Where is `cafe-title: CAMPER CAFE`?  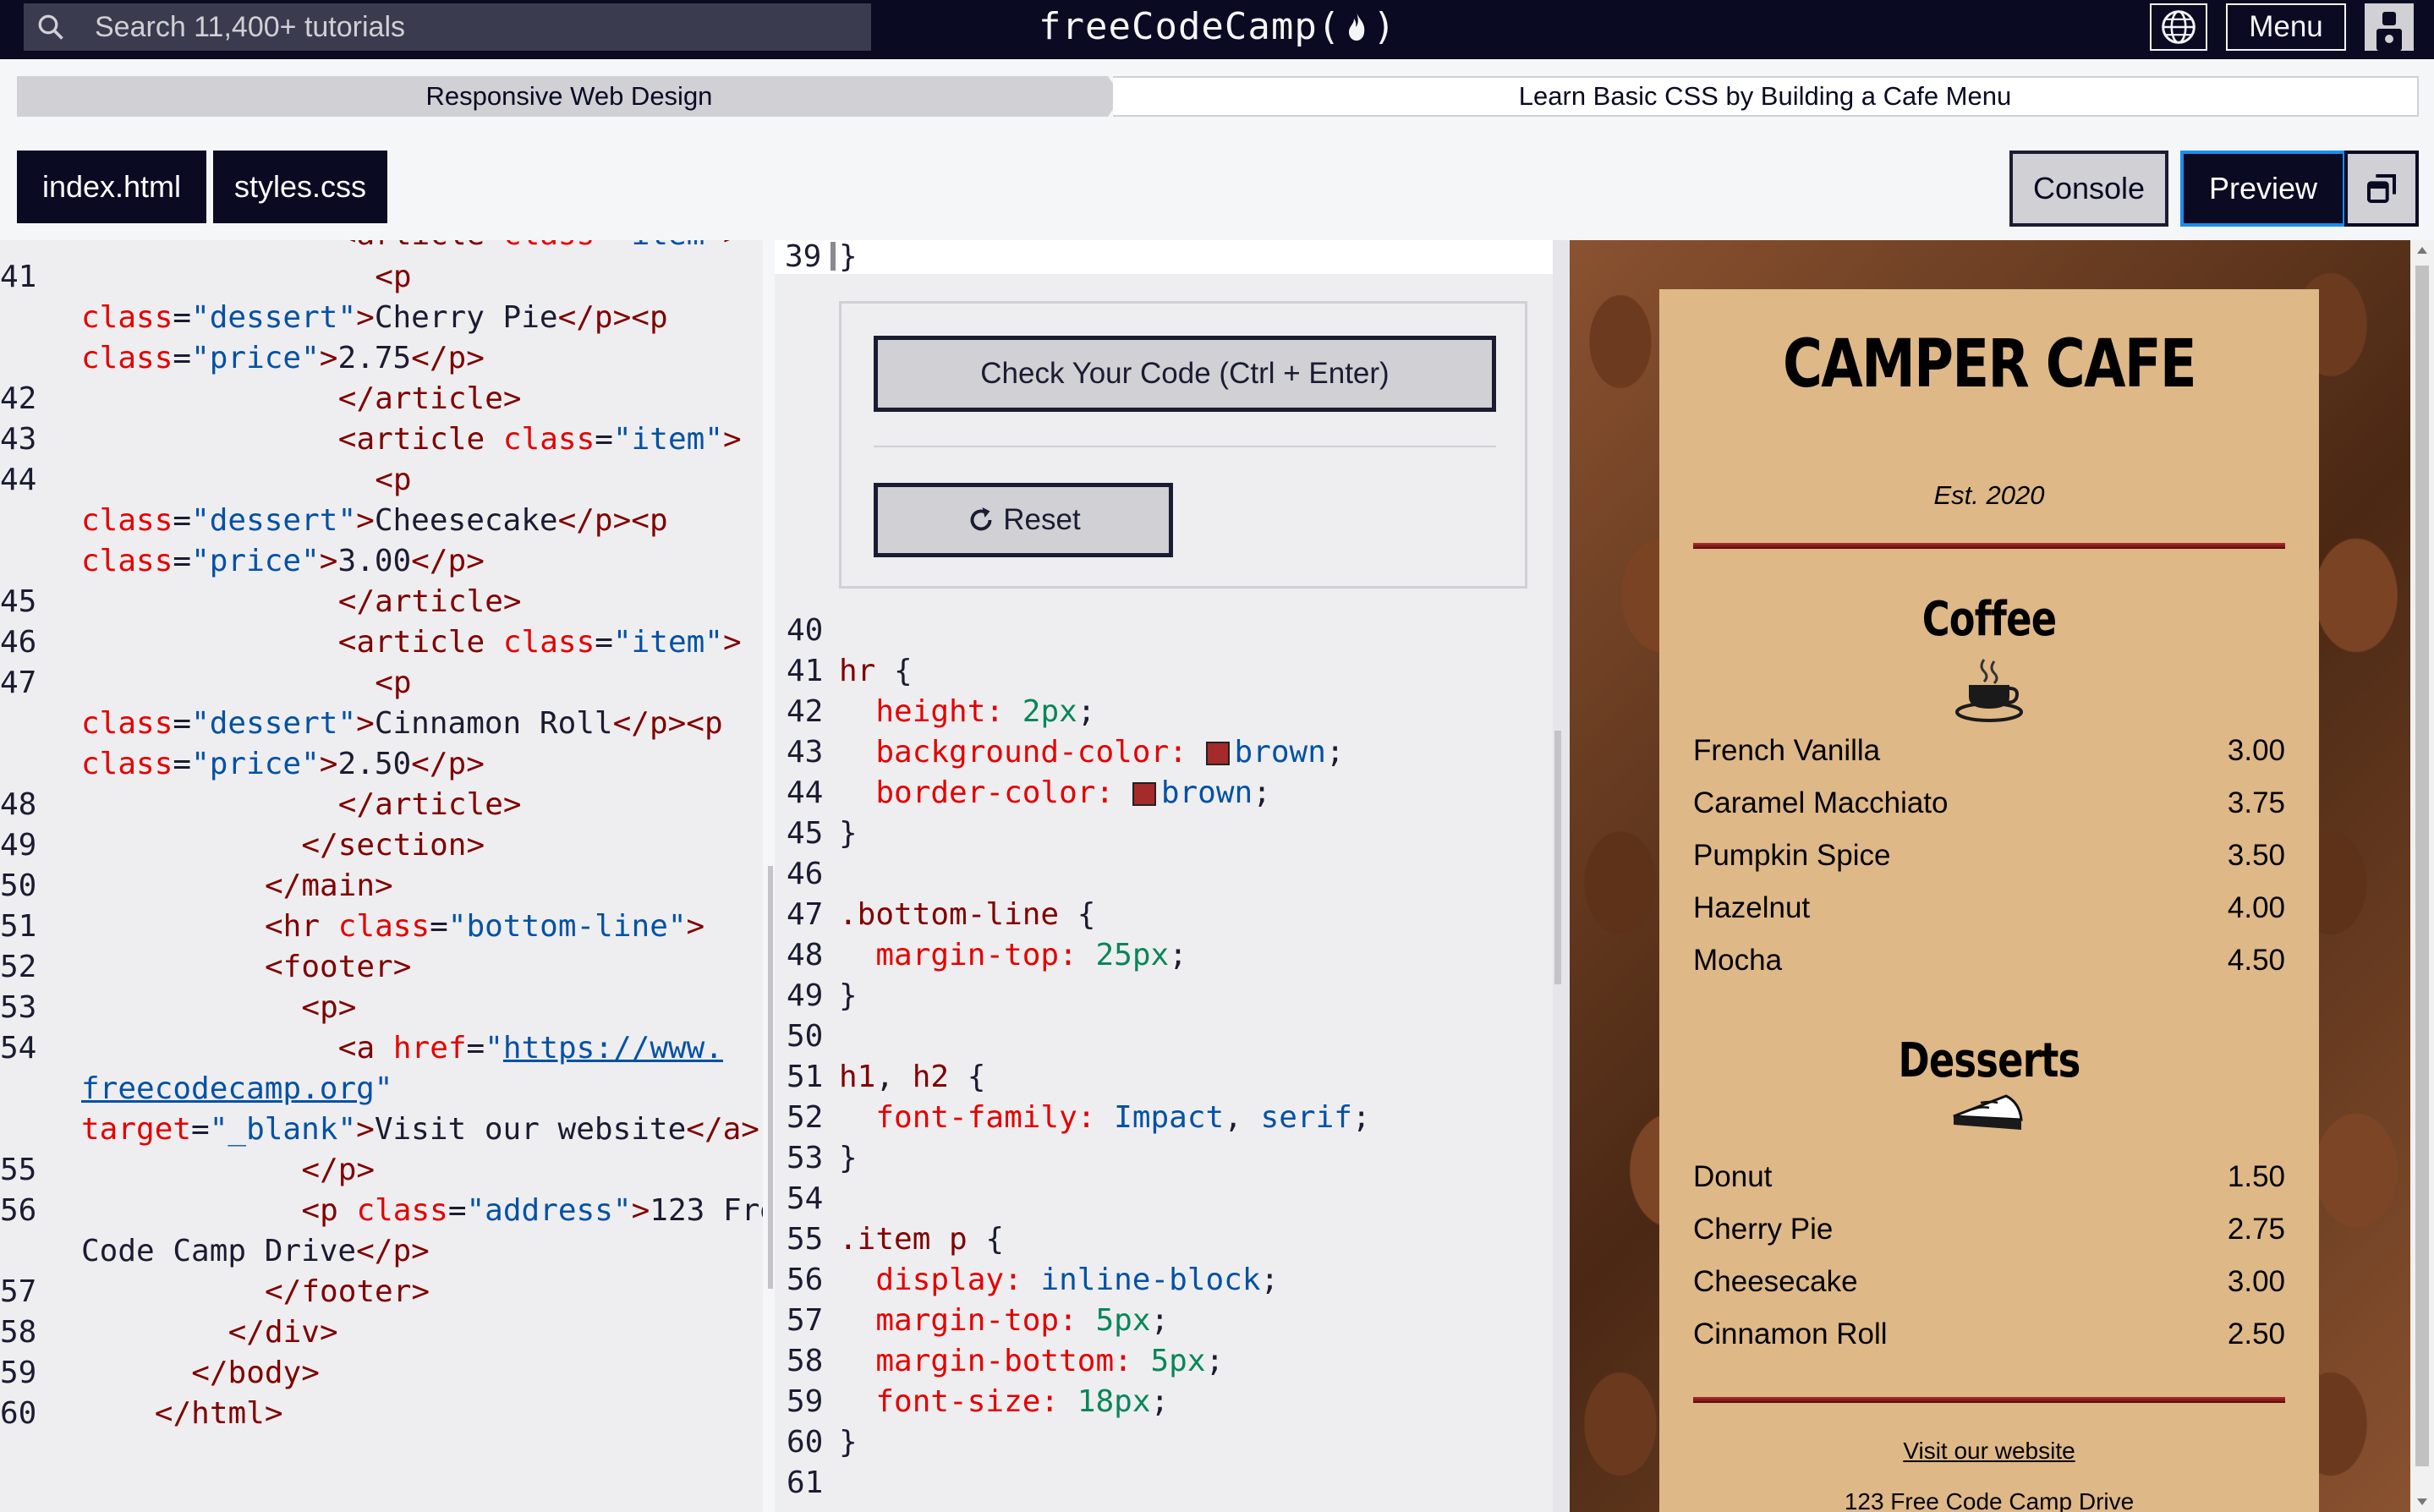
cafe-title: CAMPER CAFE is located at coordinates (1990, 364).